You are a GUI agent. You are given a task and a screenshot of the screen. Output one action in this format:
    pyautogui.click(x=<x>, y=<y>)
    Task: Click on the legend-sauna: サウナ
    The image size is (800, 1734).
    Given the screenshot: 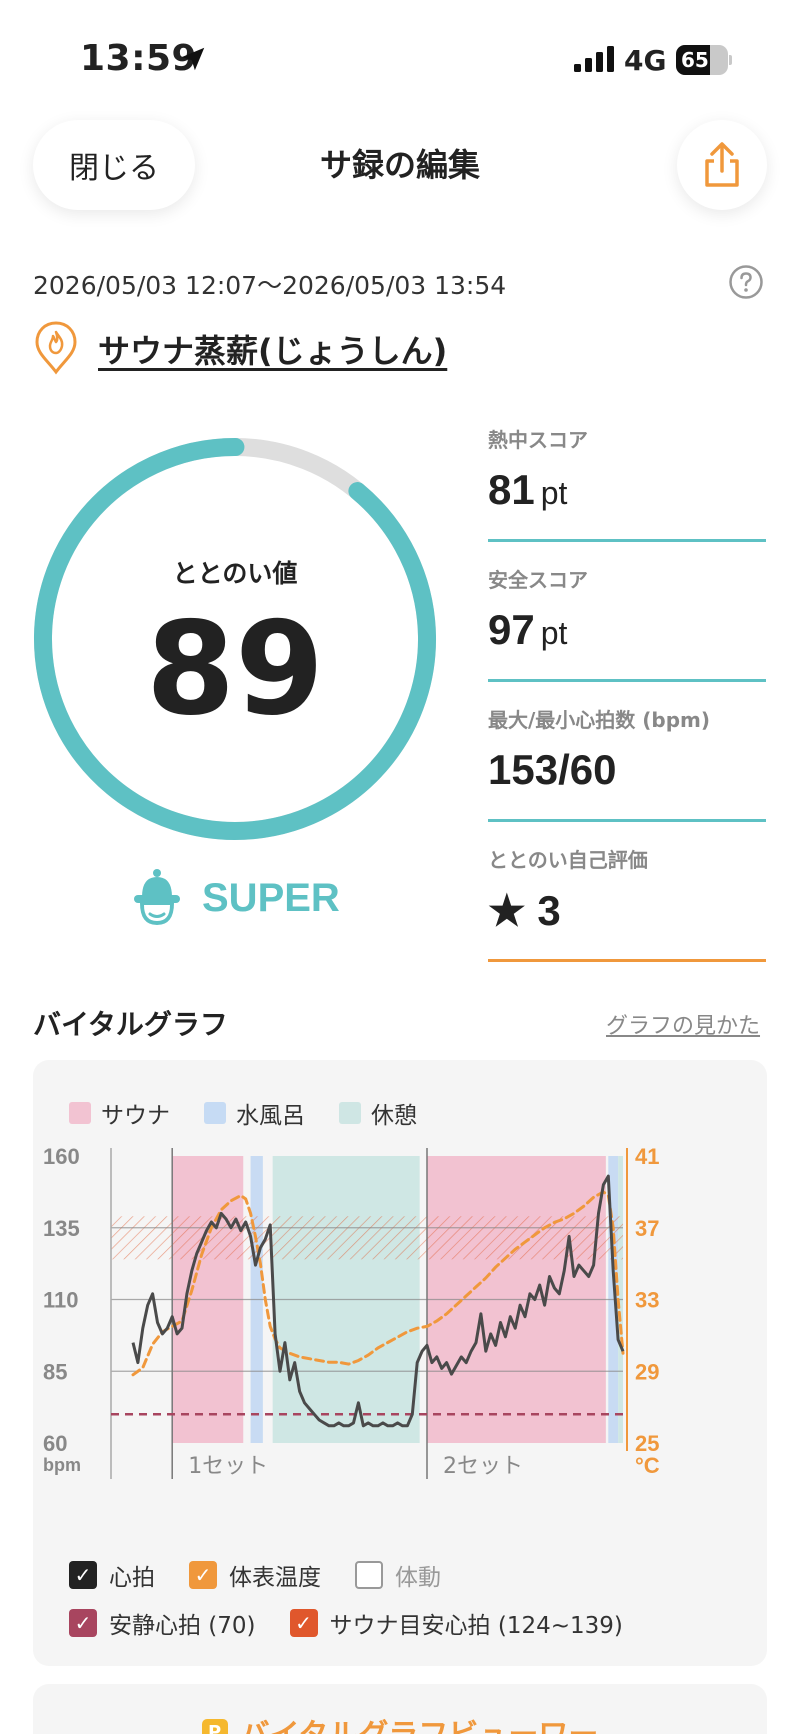 What is the action you would take?
    pyautogui.click(x=119, y=1113)
    